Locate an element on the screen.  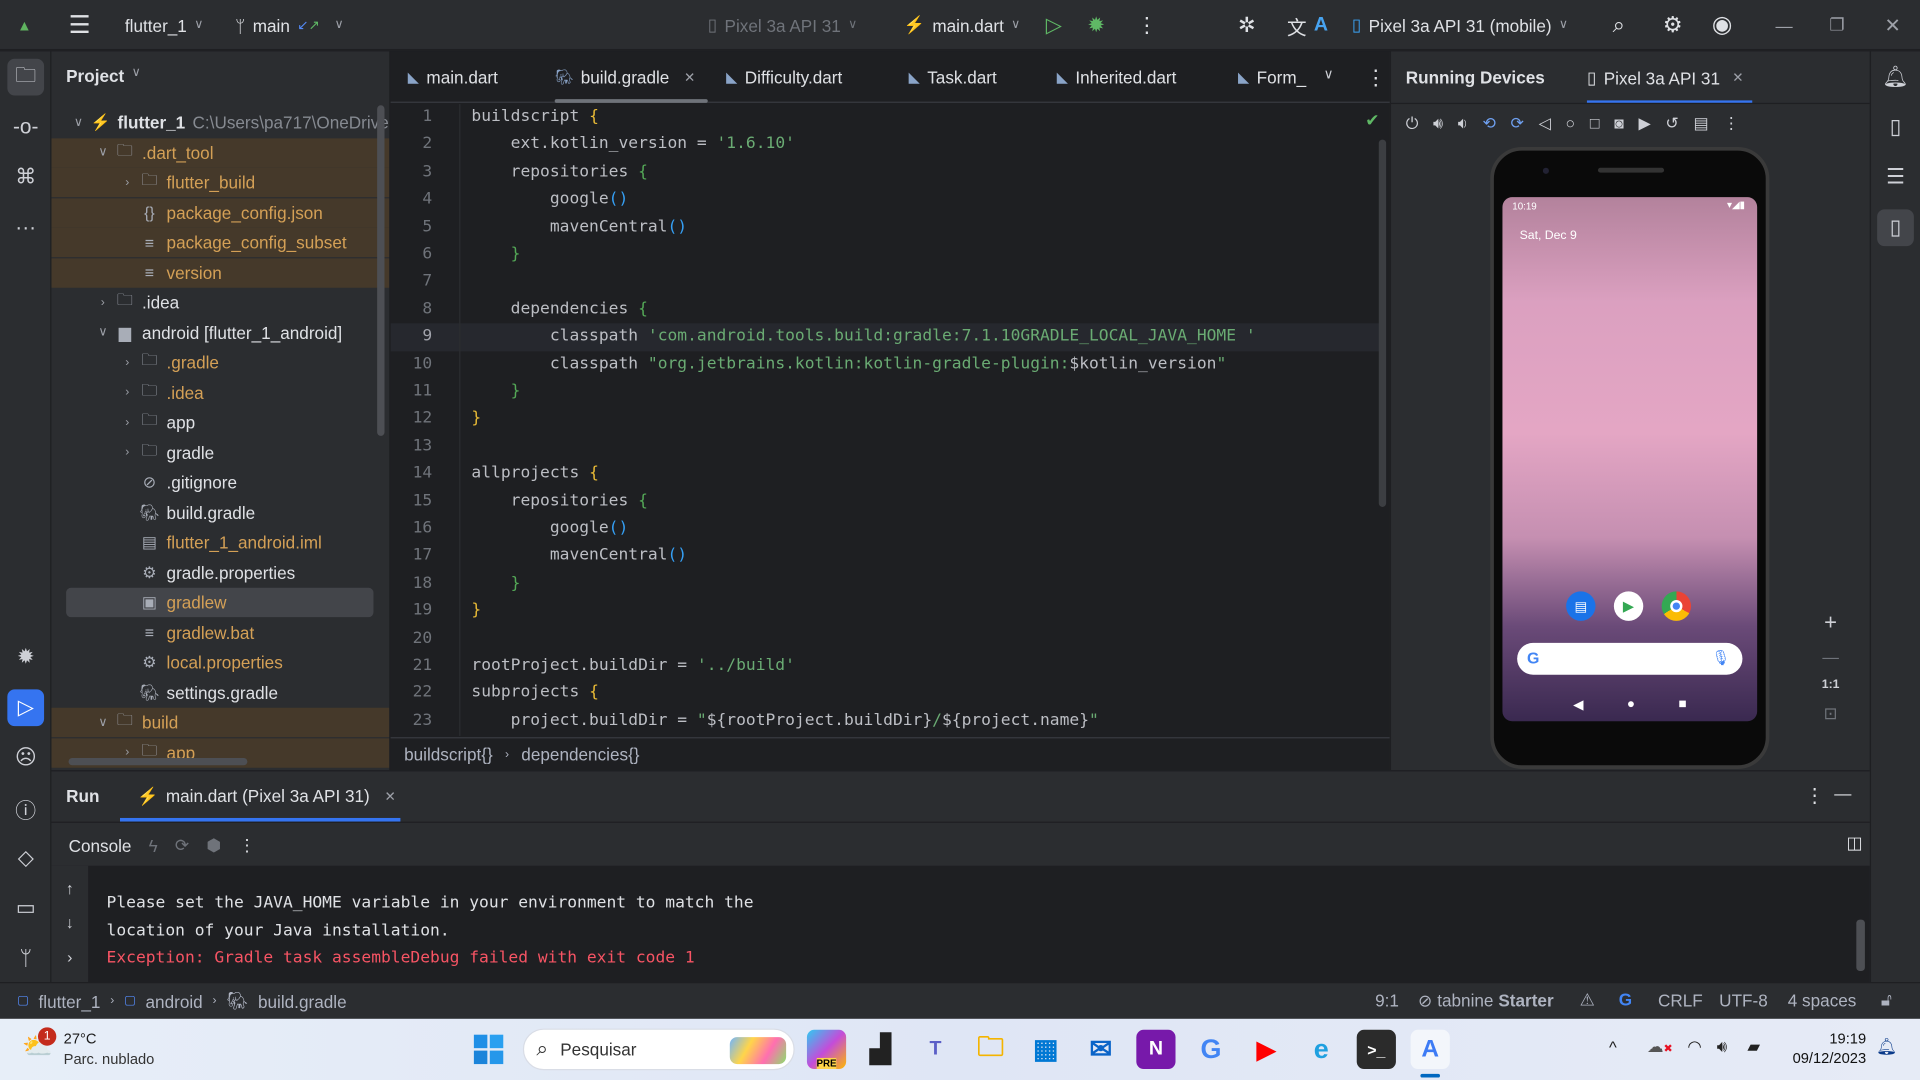
notification-bell-icon: 🔔︎ is located at coordinates (1886, 1047).